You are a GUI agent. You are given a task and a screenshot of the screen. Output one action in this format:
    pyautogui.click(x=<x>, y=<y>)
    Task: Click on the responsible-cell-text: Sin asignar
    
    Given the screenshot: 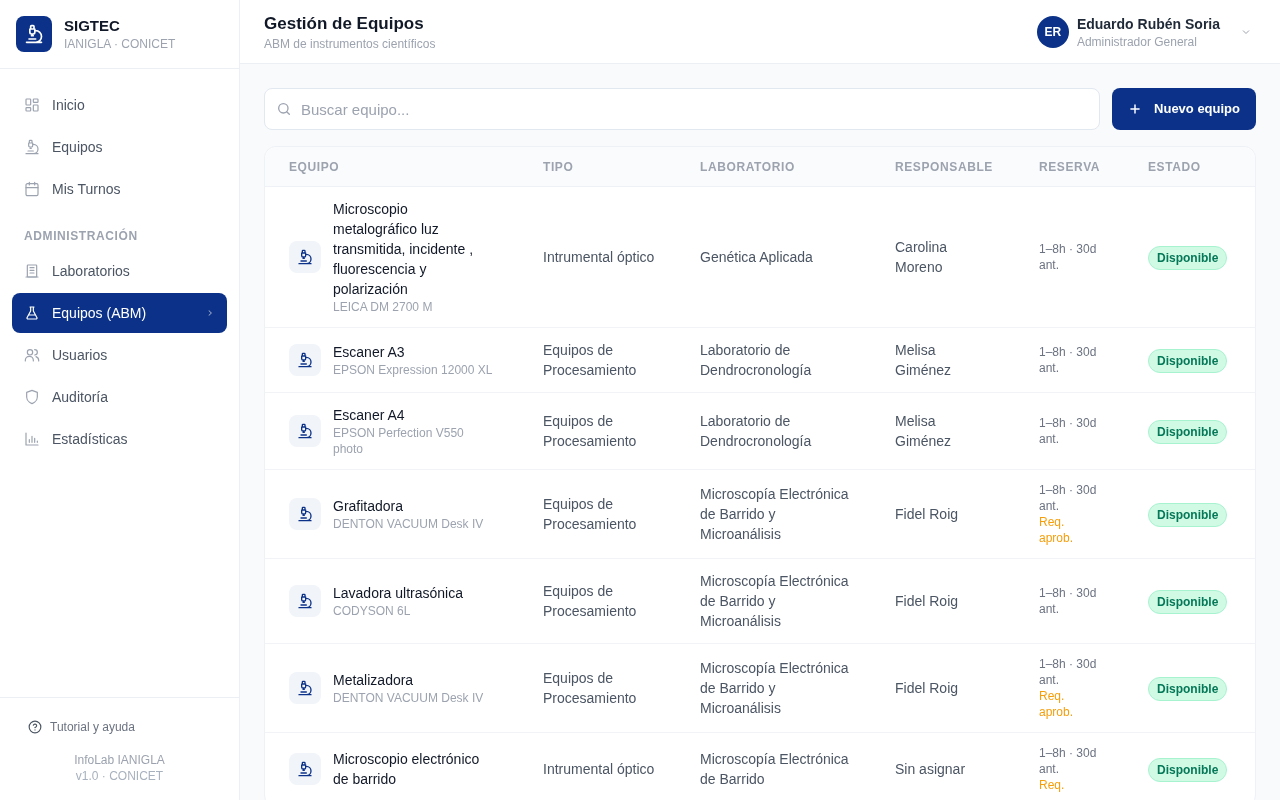 What is the action you would take?
    pyautogui.click(x=931, y=769)
    